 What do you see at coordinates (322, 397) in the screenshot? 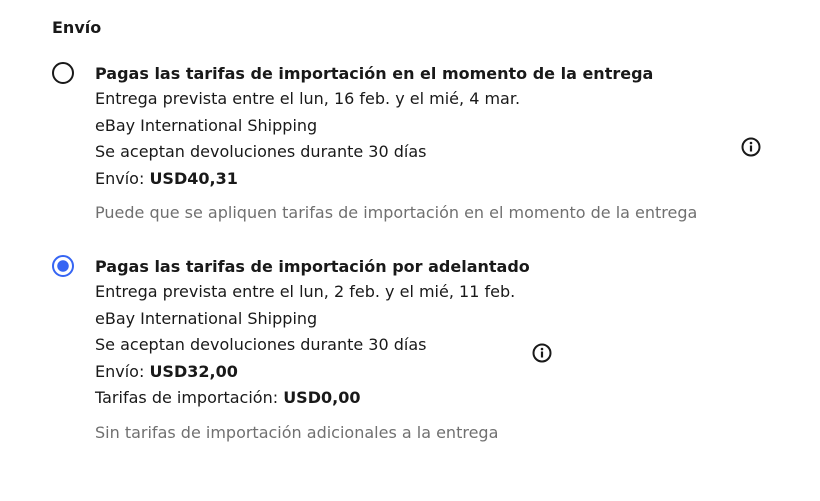
I see `import-fees-value: USD0,00` at bounding box center [322, 397].